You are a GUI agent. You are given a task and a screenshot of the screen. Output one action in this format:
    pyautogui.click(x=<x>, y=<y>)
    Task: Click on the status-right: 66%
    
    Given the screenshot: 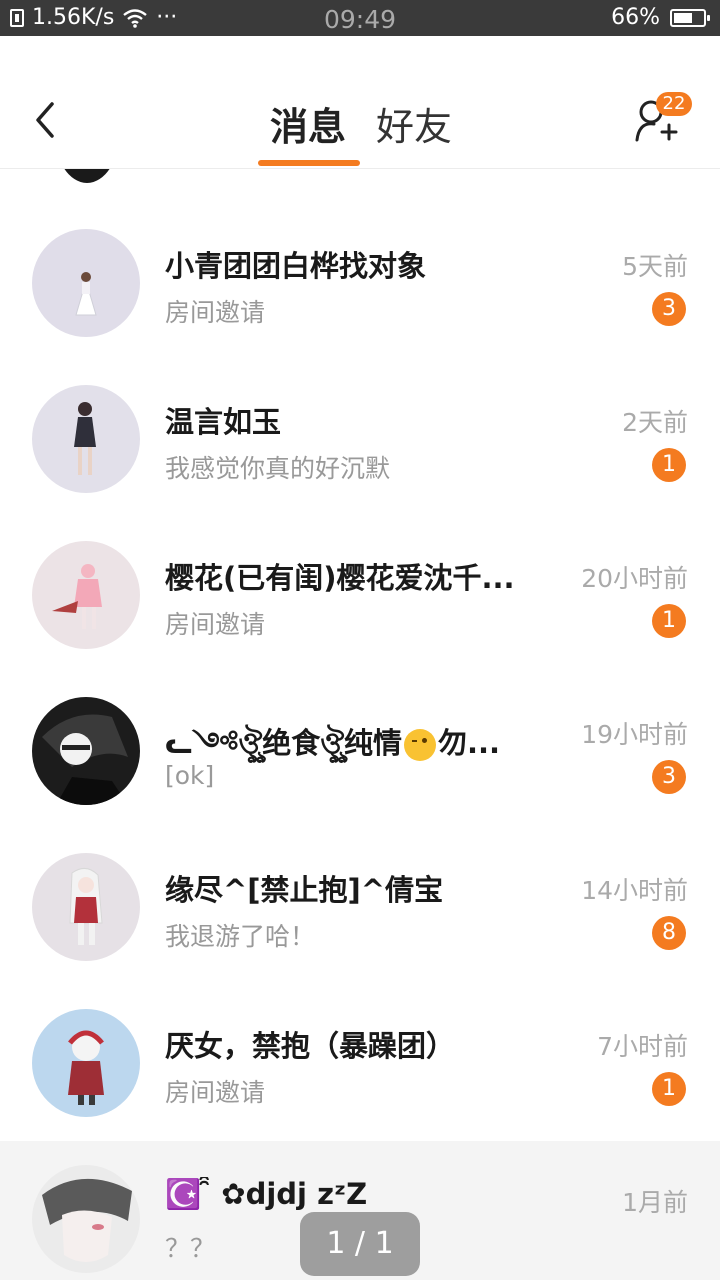 What is the action you would take?
    pyautogui.click(x=660, y=17)
    